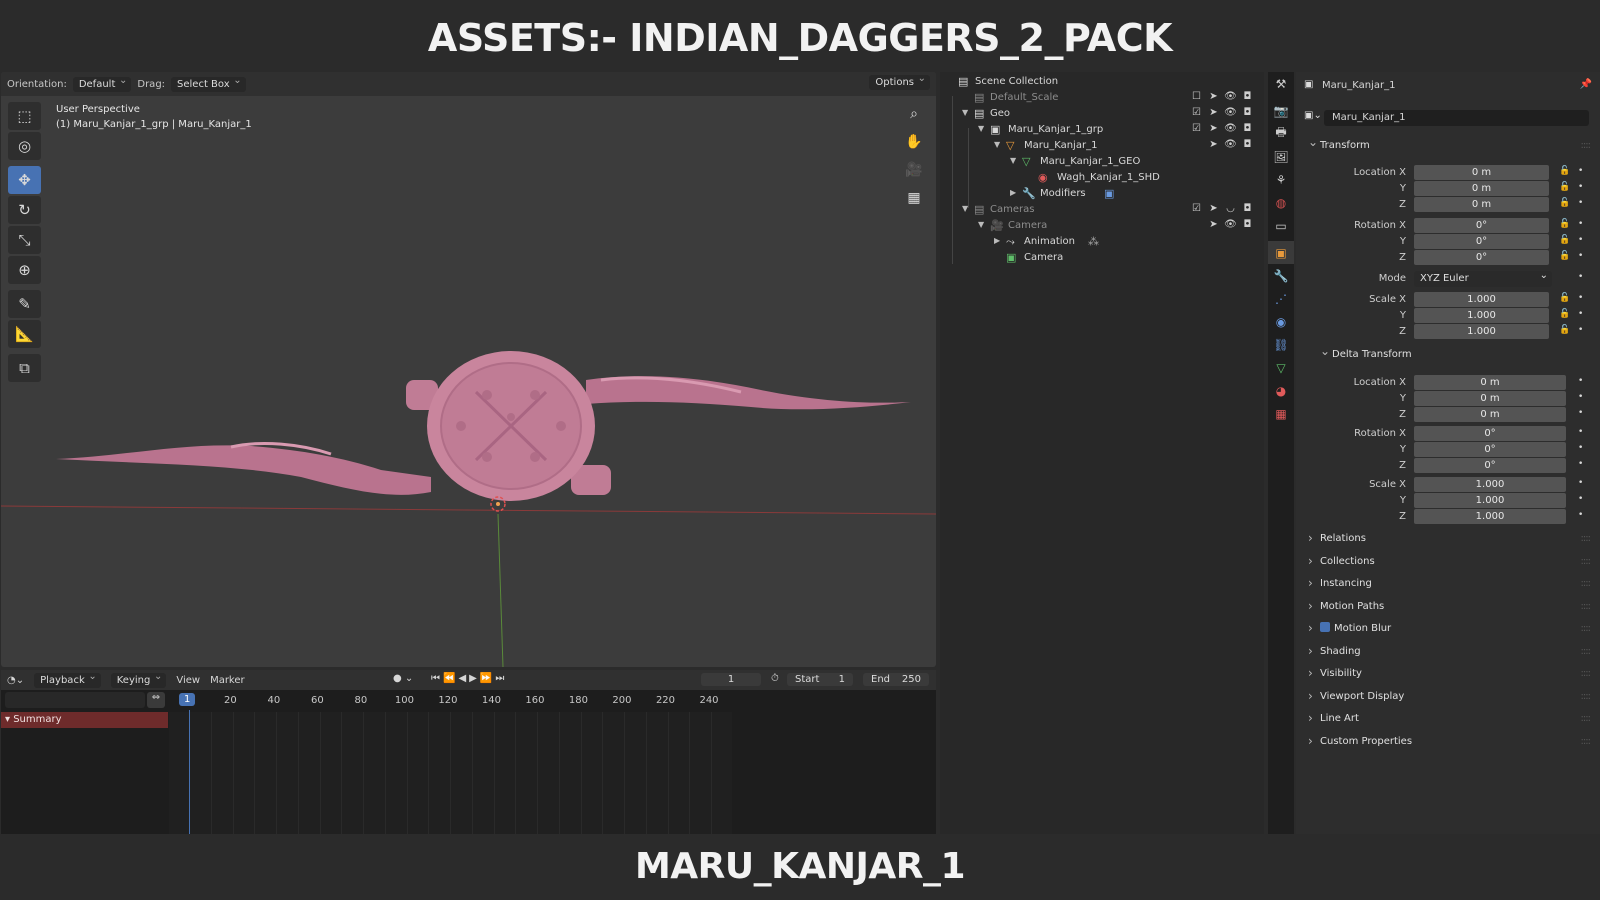 The image size is (1600, 900). What do you see at coordinates (437, 678) in the screenshot?
I see `jump-start-icon: ⏮` at bounding box center [437, 678].